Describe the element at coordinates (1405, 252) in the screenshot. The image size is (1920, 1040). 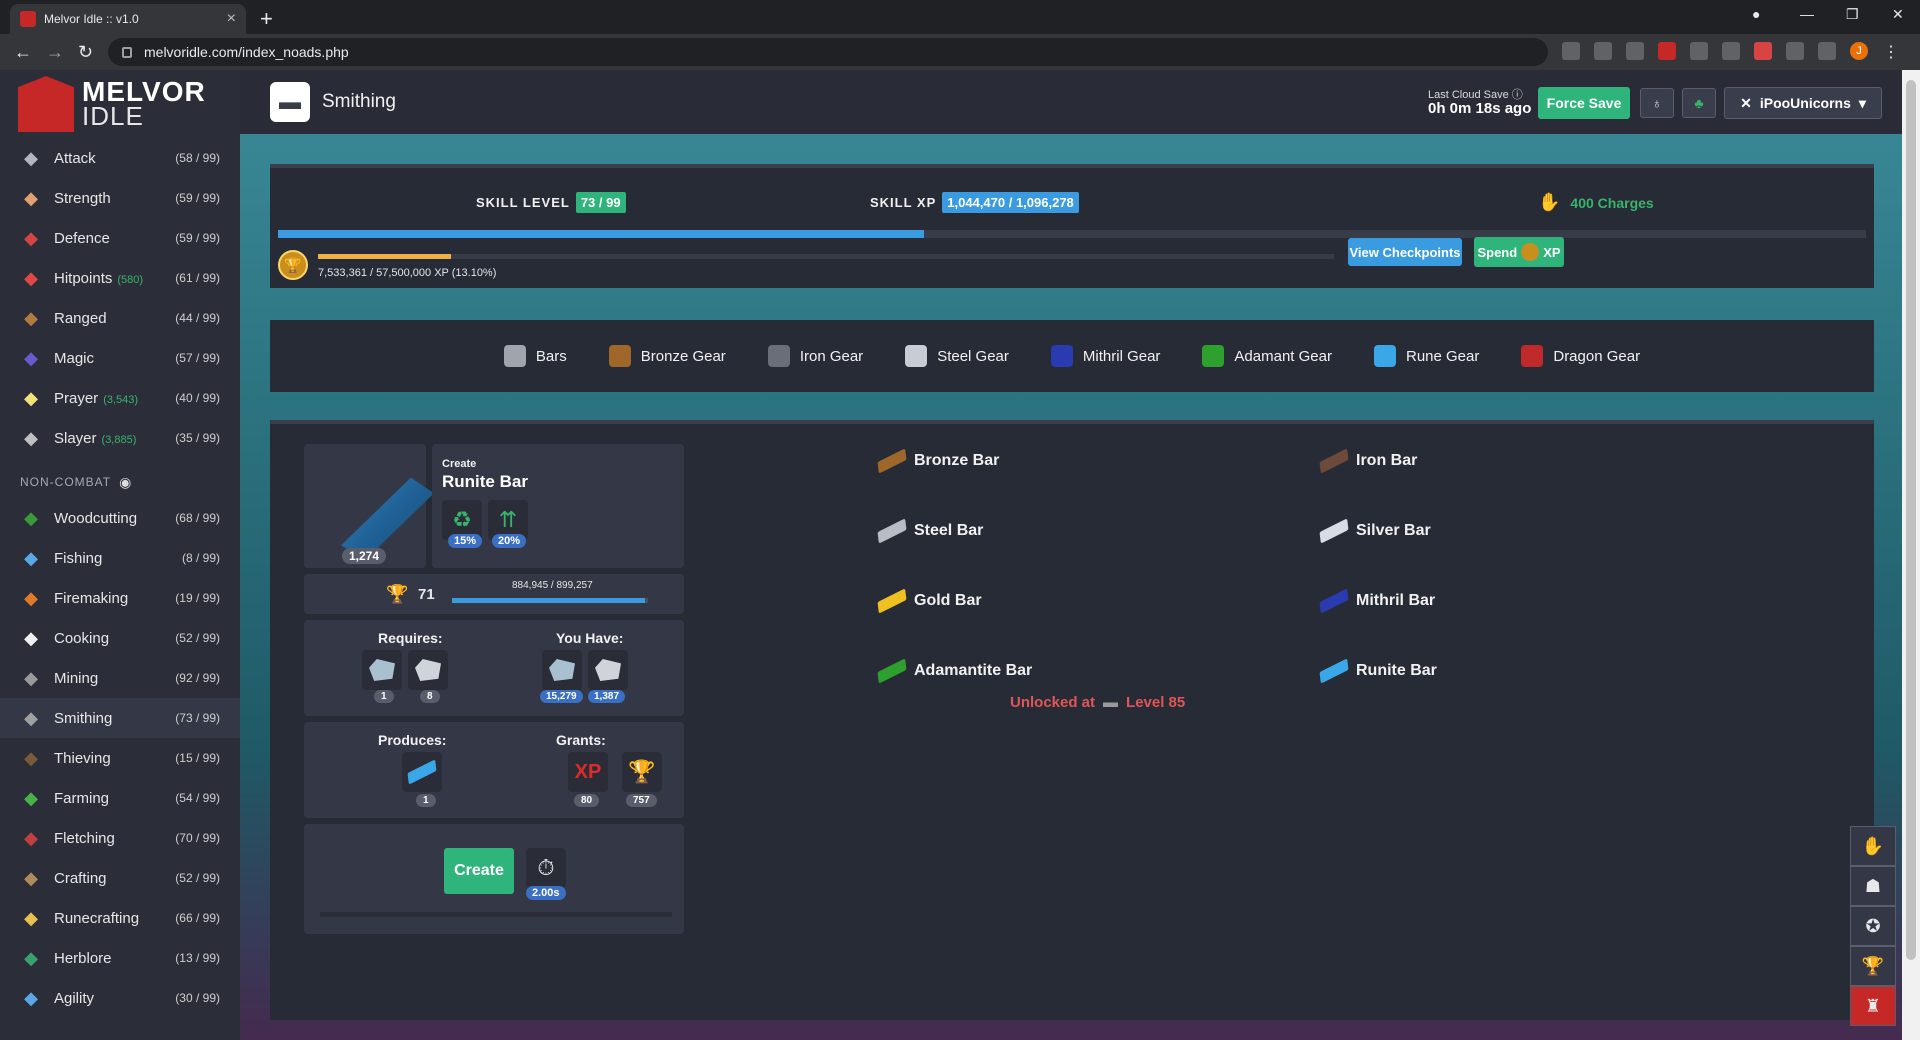
I see `view-checkpoints-button: View Checkpoints` at that location.